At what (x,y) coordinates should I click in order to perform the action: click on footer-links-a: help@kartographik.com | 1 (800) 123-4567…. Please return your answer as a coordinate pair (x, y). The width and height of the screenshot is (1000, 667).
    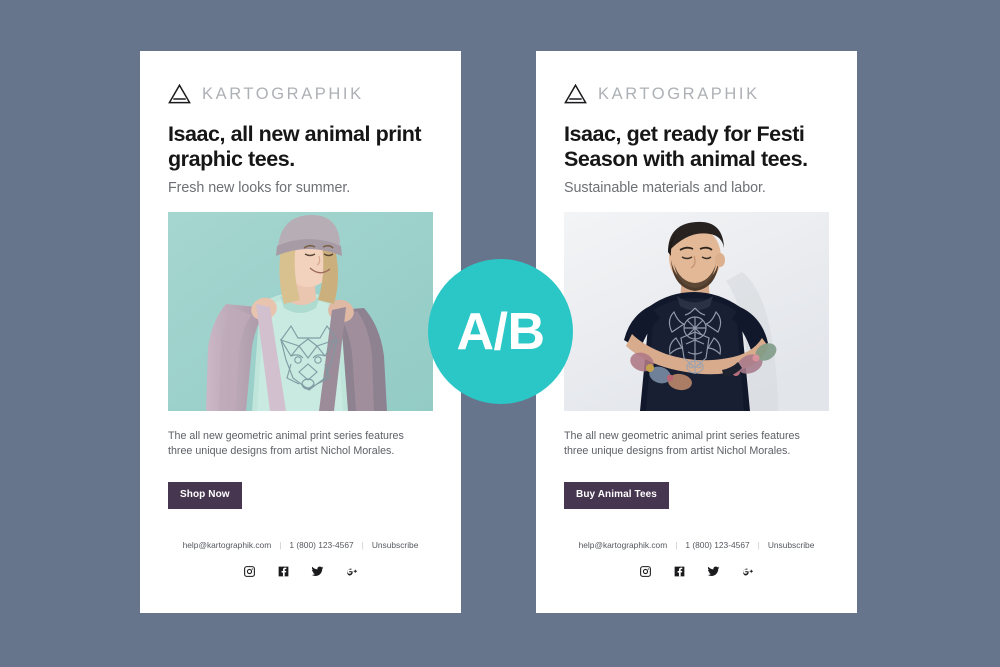
    Looking at the image, I should click on (300, 545).